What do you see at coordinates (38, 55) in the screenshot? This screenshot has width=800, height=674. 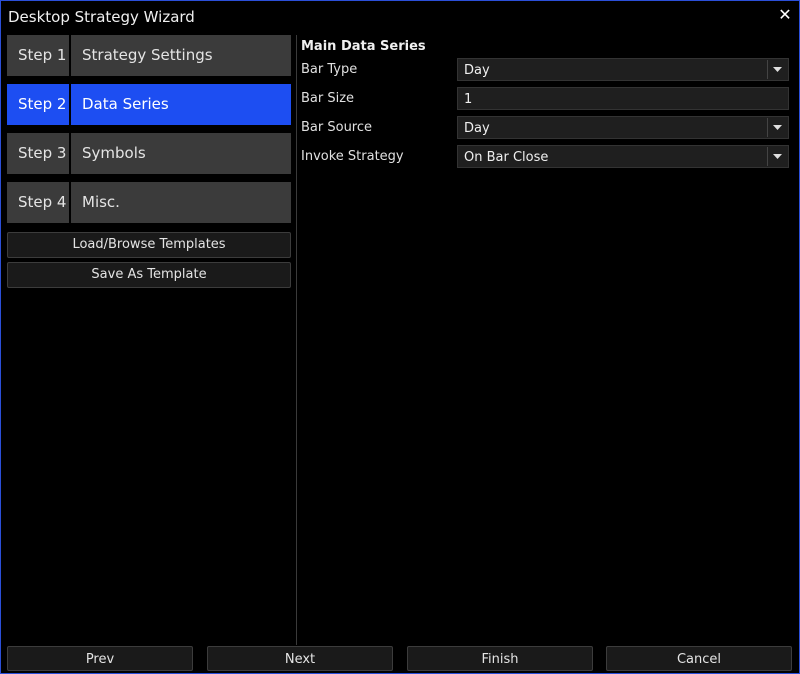 I see `step-number: Step 1` at bounding box center [38, 55].